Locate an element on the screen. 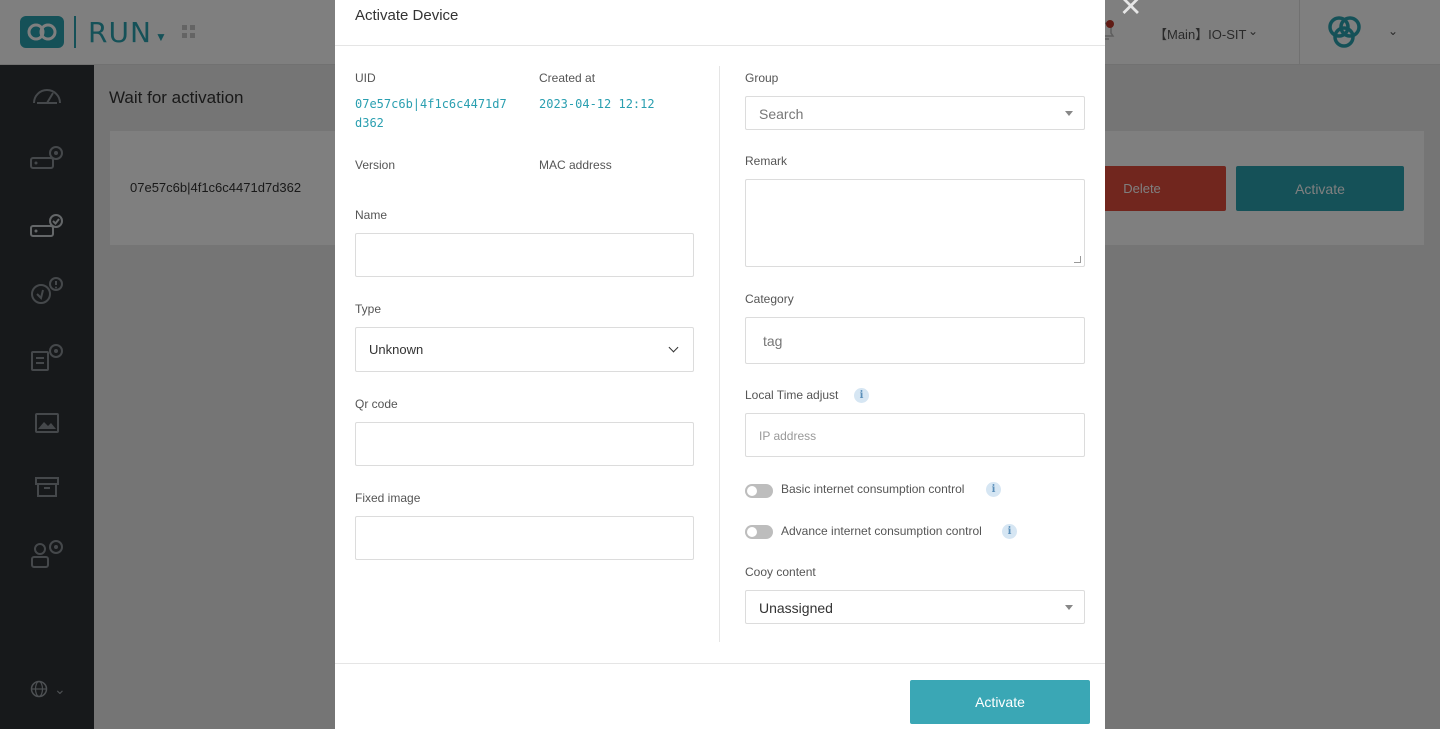 This screenshot has width=1440, height=729. uid-value-line2: d362 is located at coordinates (369, 123).